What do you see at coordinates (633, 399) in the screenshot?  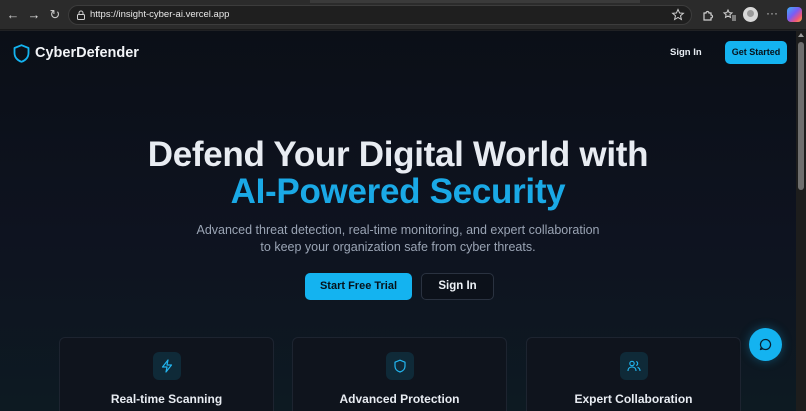 I see `feature-title: Expert Collaboration` at bounding box center [633, 399].